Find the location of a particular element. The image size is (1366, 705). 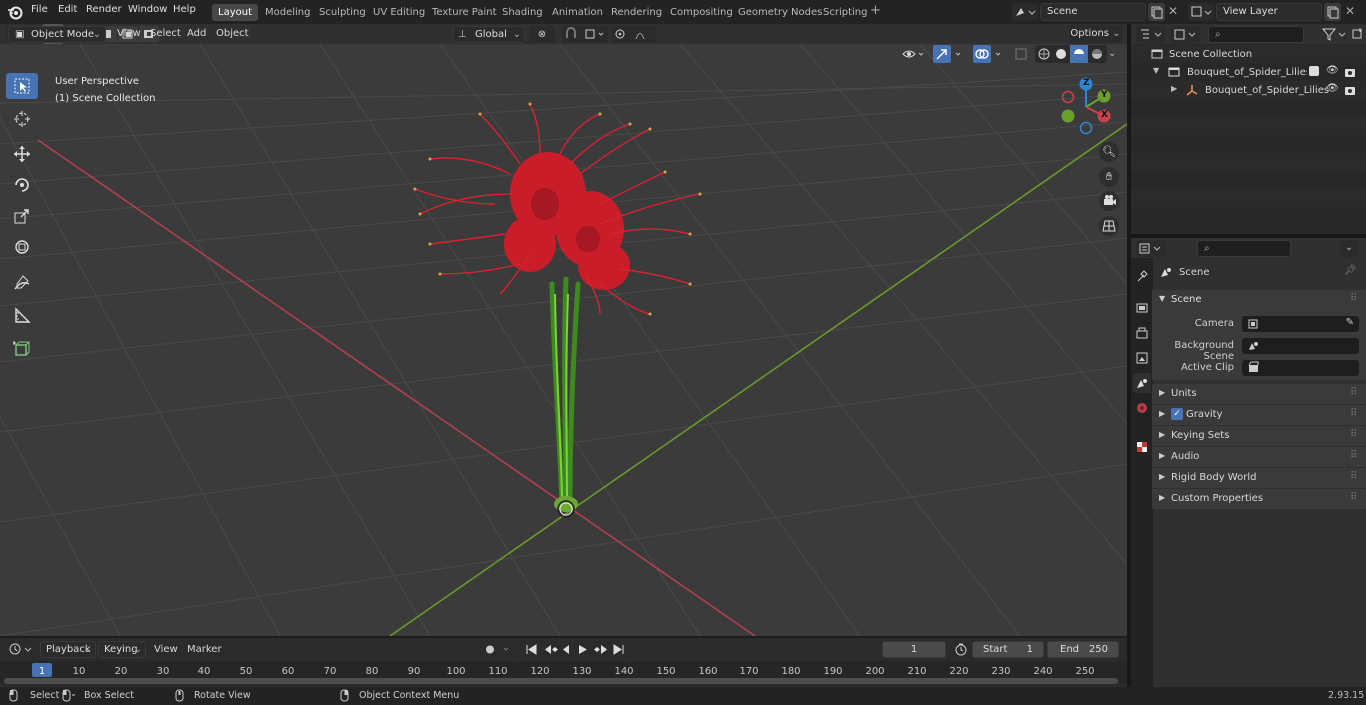

navigation-gizmo: Z Y X is located at coordinates (1086, 107).